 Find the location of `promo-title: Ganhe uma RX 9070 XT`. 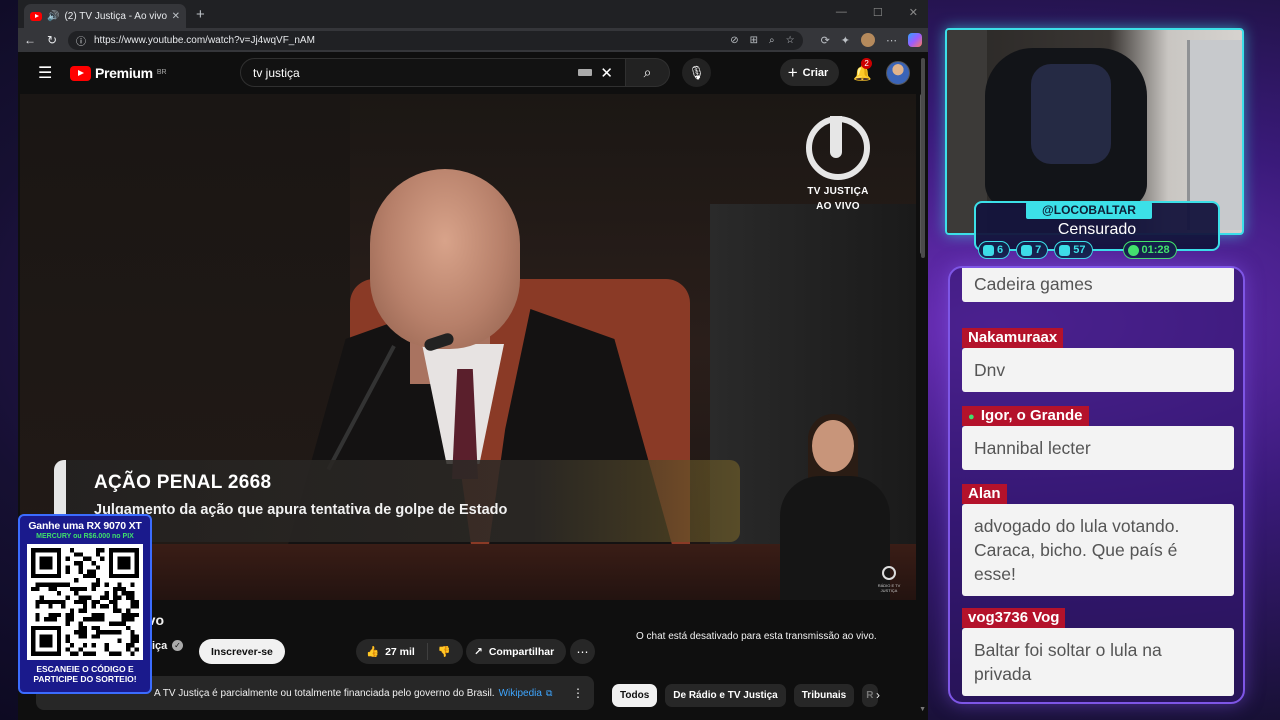

promo-title: Ganhe uma RX 9070 XT is located at coordinates (85, 526).